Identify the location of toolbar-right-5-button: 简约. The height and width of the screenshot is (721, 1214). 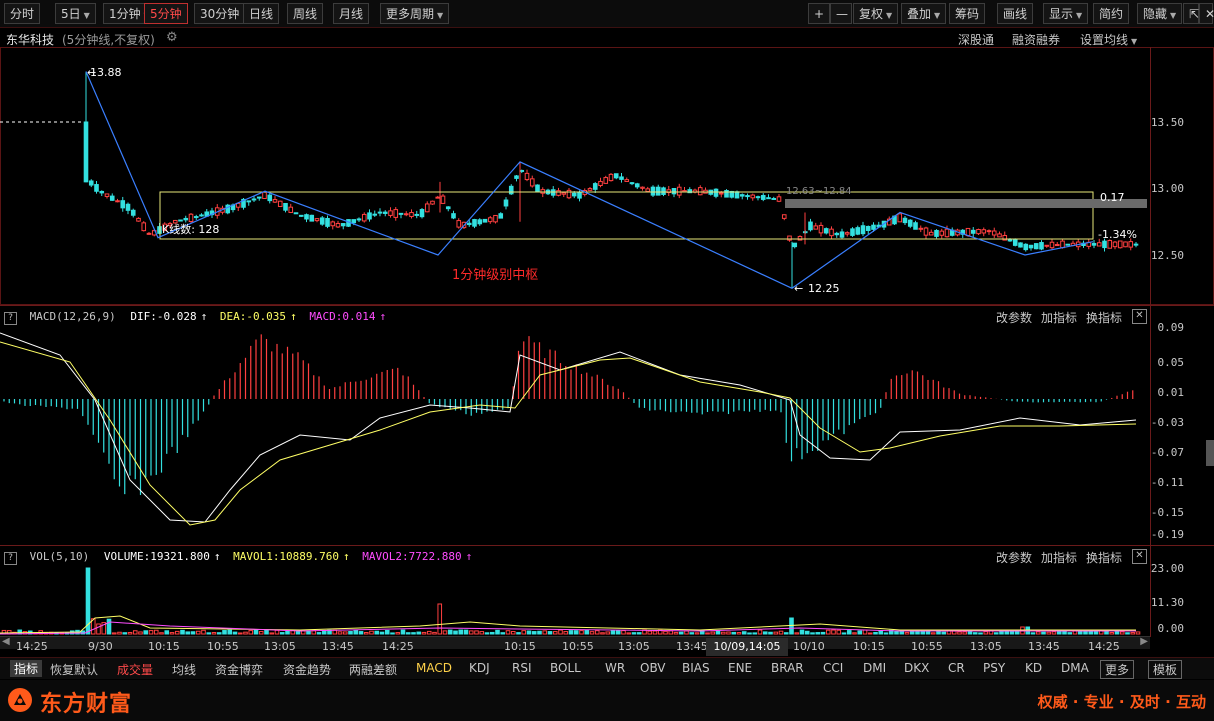
(1111, 13).